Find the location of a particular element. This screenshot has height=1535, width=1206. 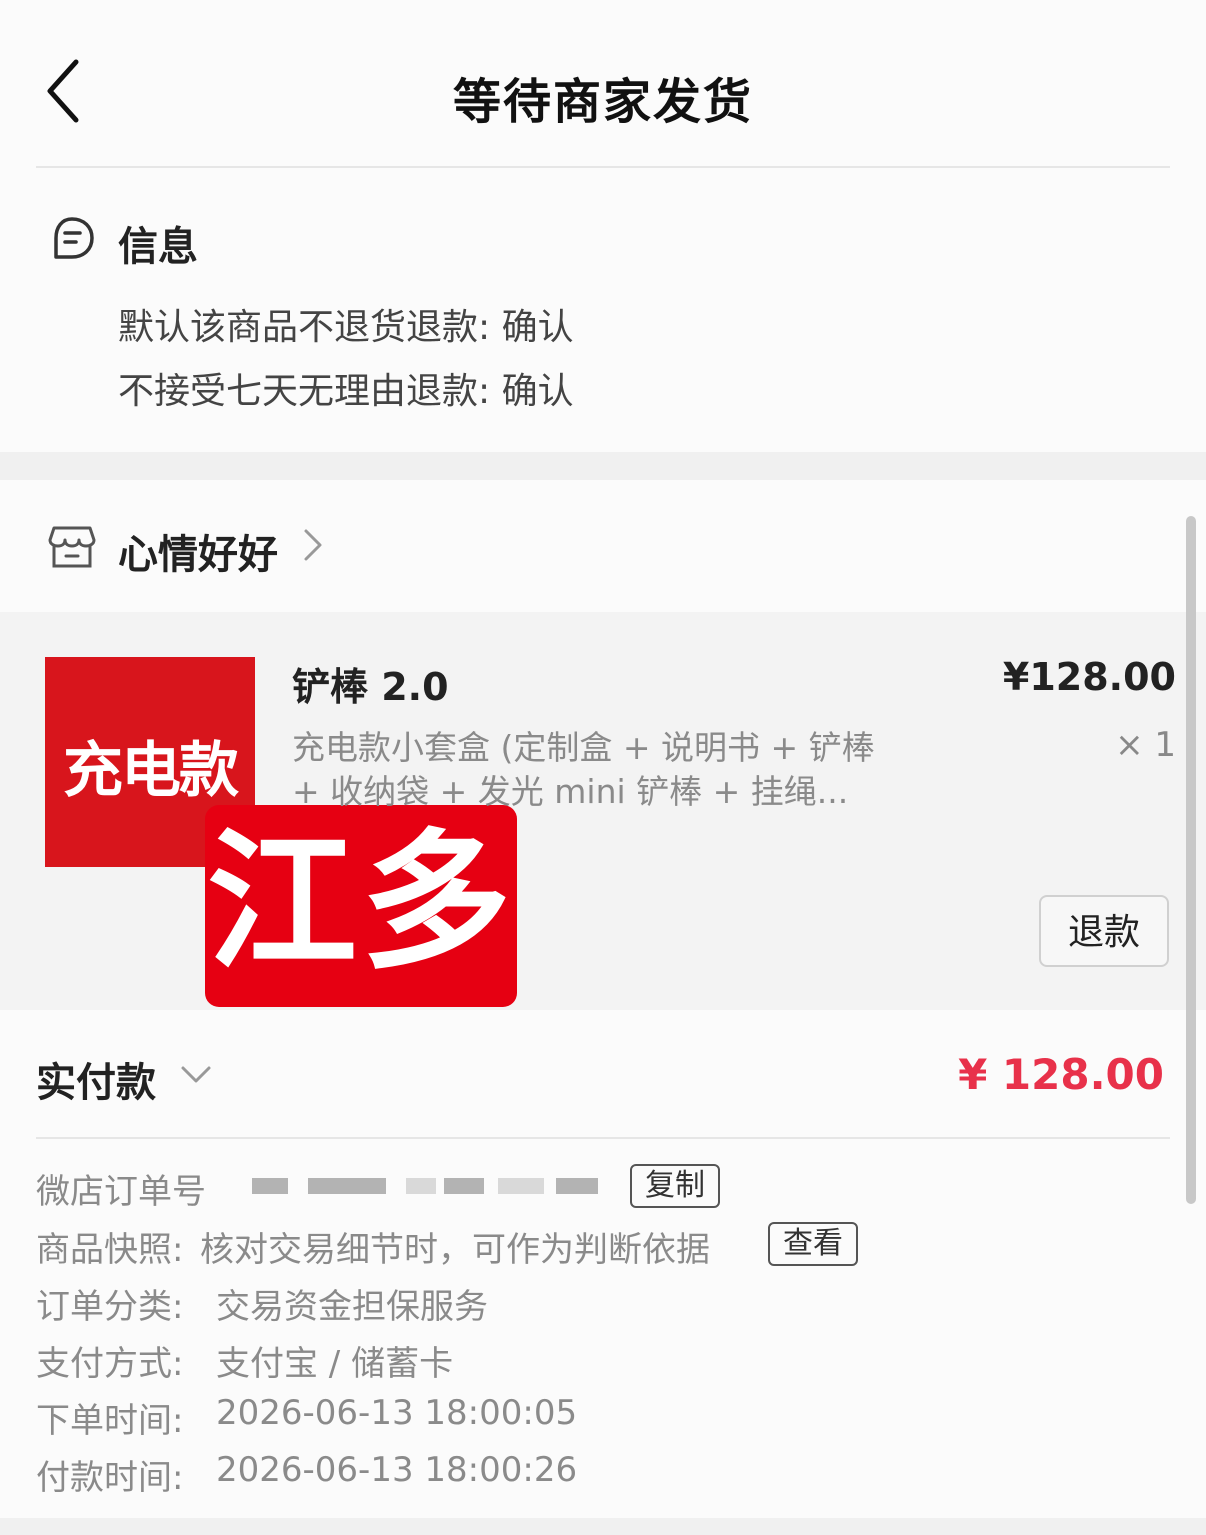

product-name: 铲棒 2.0 is located at coordinates (370, 687).